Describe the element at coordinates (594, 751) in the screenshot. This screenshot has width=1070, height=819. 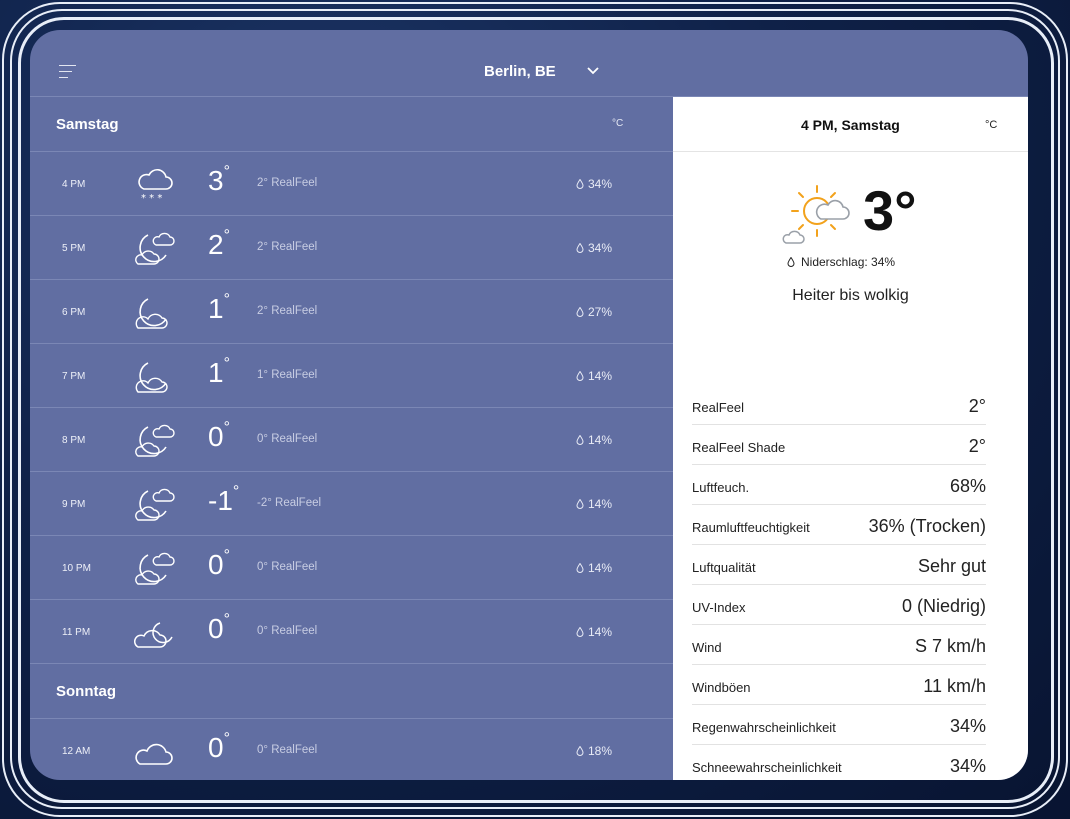
I see `hour-precipitation: 18%` at that location.